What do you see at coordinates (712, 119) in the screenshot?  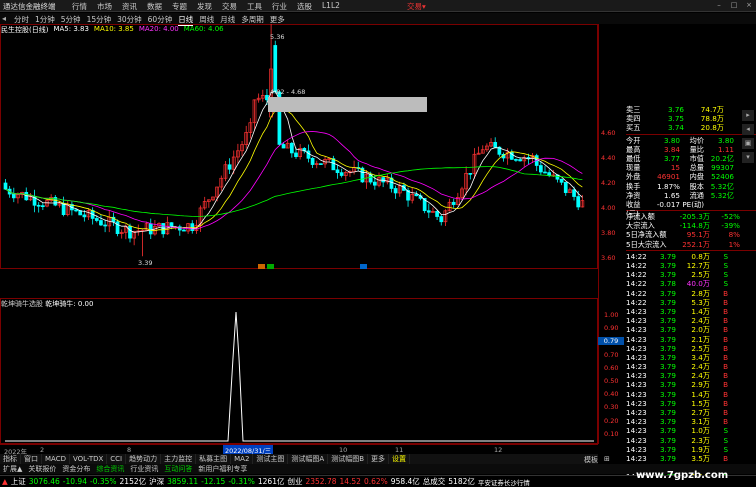 I see `level-volume: 78.8万` at bounding box center [712, 119].